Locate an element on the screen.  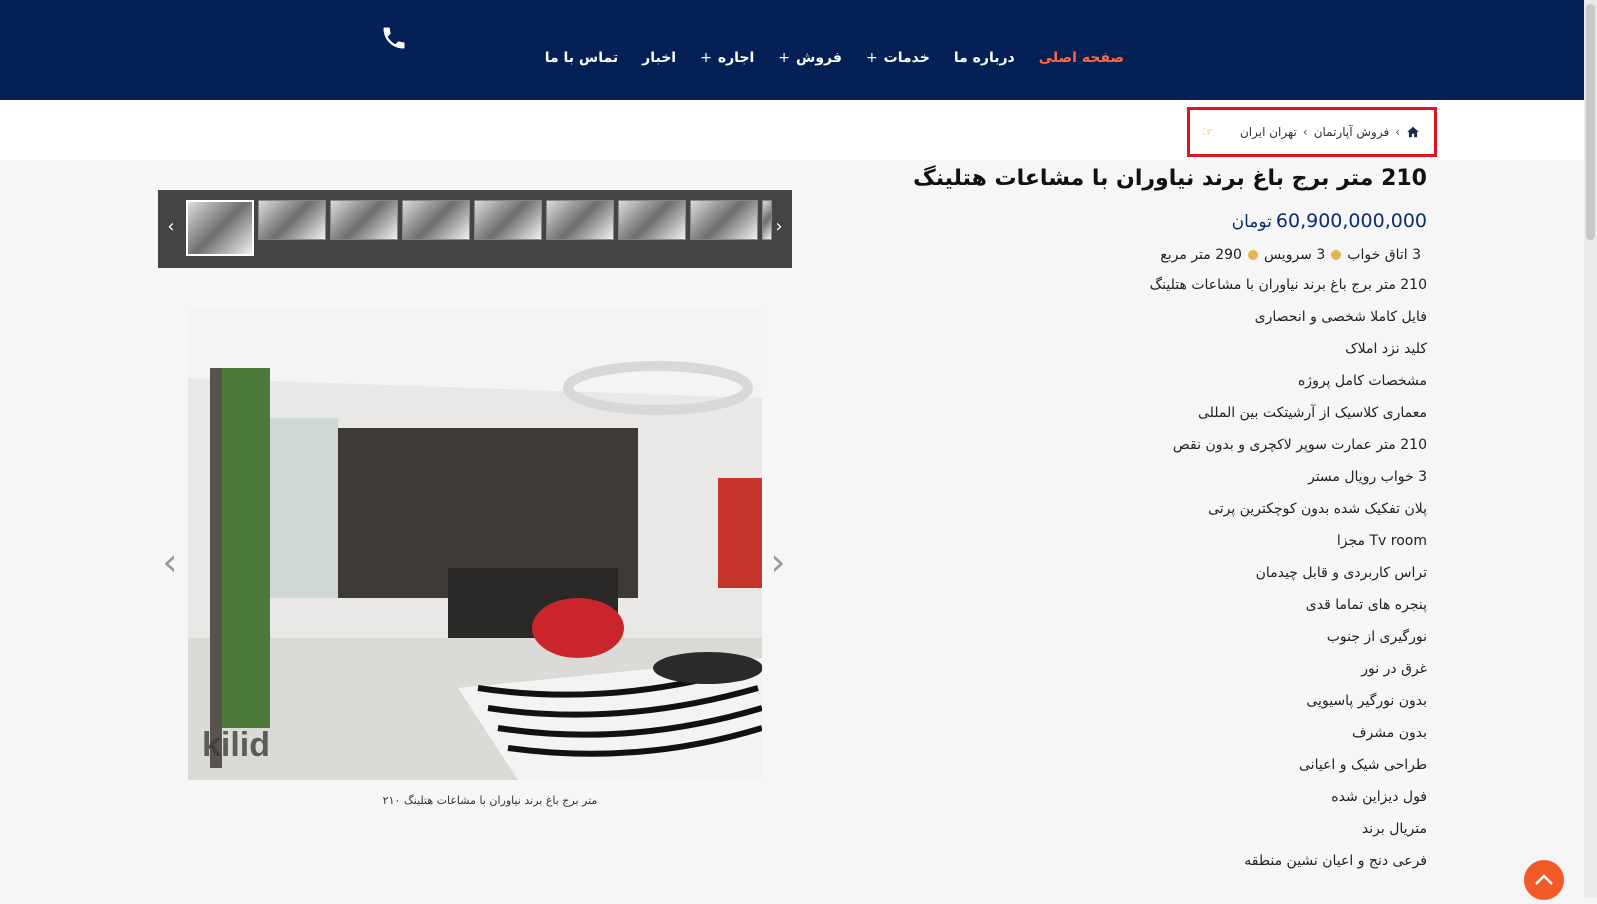
spec-bathrooms: 3 سرویس is located at coordinates (1294, 255).